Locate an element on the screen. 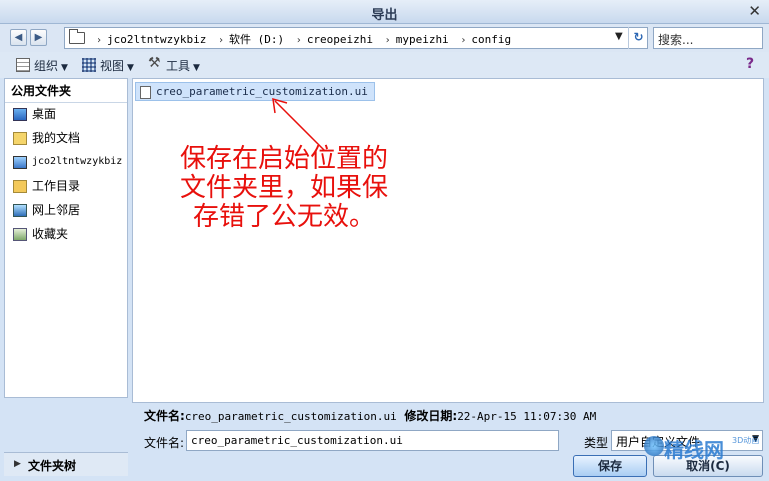 The image size is (769, 481). sidebar-item-label: jco2ltntwzykbiz is located at coordinates (77, 161).